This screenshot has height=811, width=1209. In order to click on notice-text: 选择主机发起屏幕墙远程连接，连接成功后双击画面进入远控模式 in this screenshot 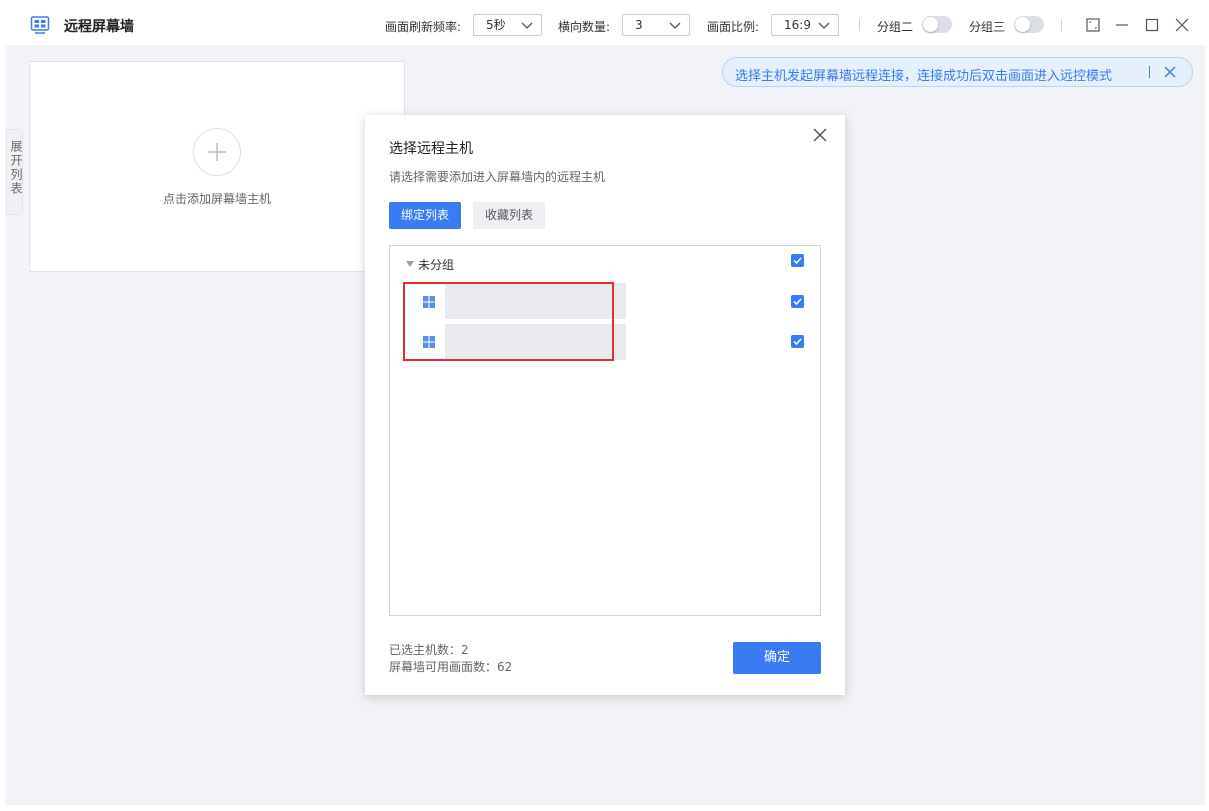, I will do `click(924, 76)`.